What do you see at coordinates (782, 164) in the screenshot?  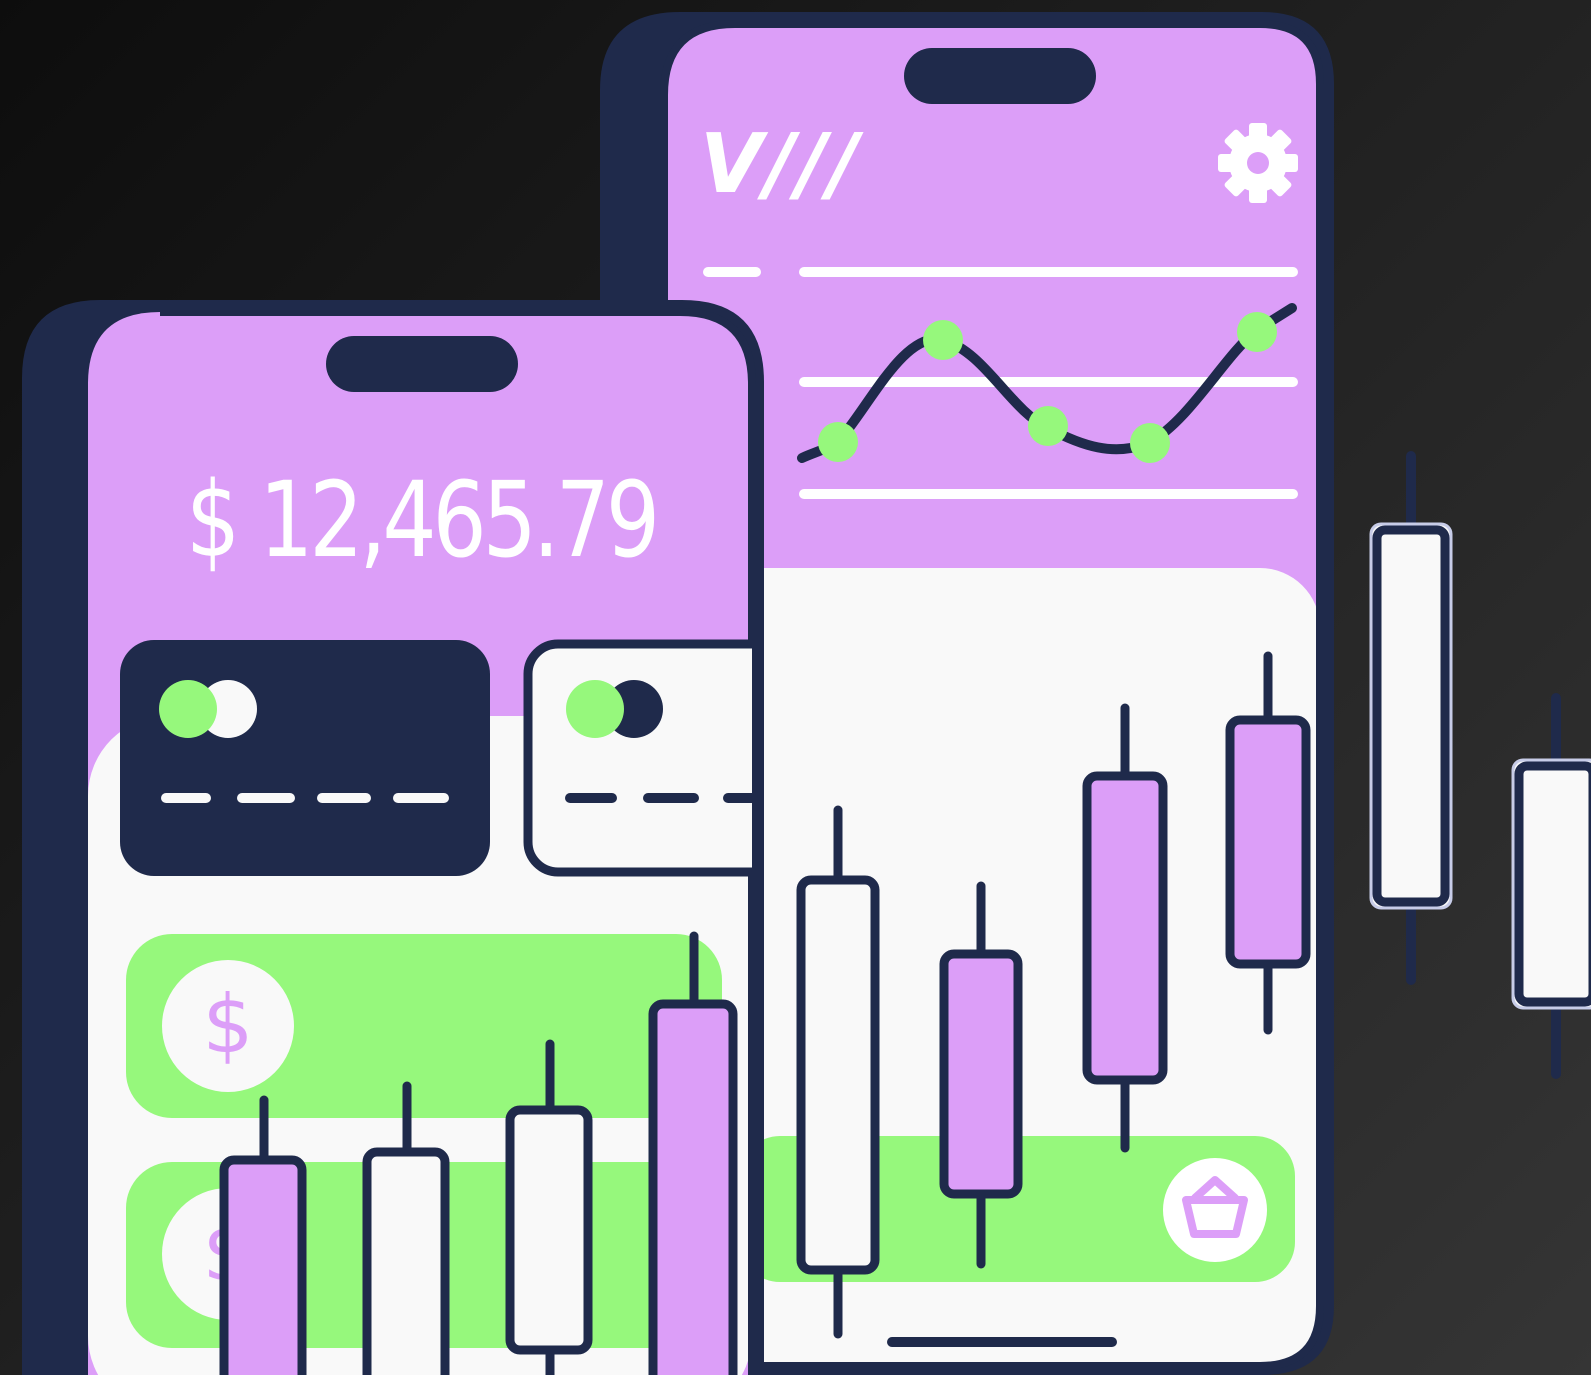 I see `app-logo: V///` at bounding box center [782, 164].